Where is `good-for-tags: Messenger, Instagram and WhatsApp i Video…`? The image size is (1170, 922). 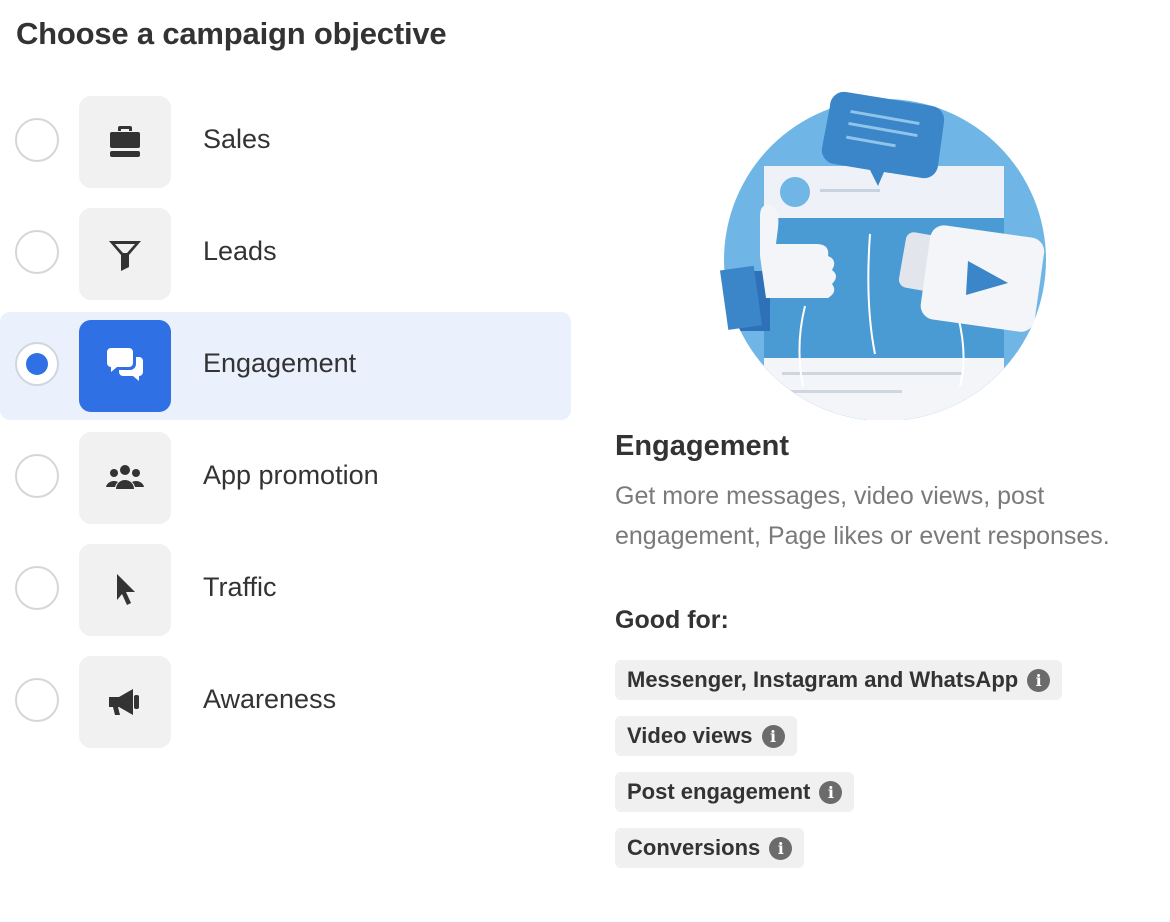
good-for-tags: Messenger, Instagram and WhatsApp i Video… is located at coordinates (839, 772).